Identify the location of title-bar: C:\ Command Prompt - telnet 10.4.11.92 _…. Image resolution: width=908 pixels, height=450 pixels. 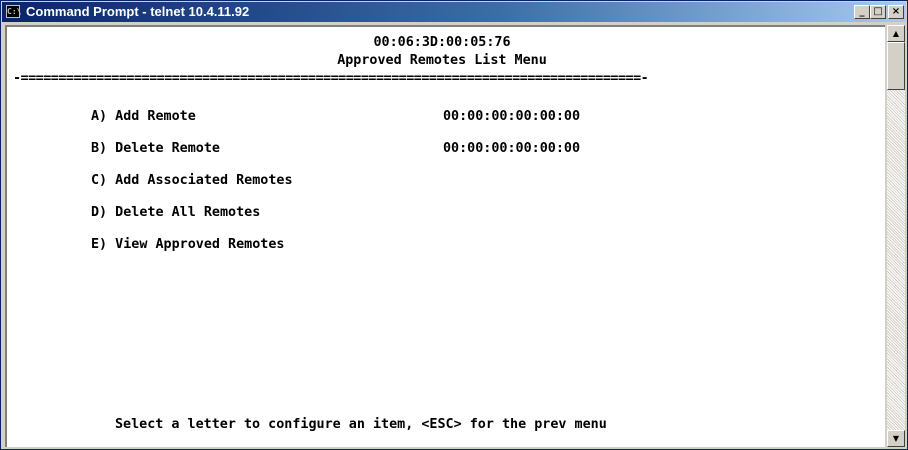
(454, 12).